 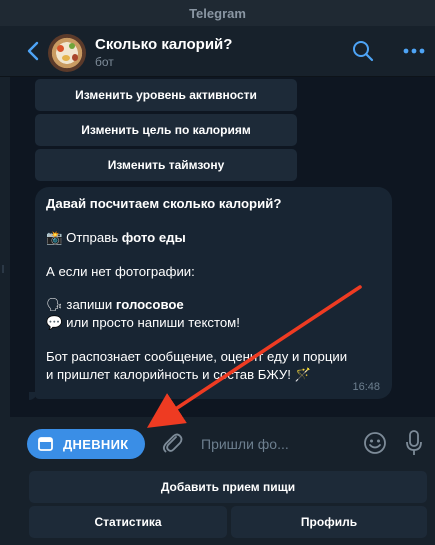 I want to click on reply-button-profile: Профиль, so click(x=329, y=522).